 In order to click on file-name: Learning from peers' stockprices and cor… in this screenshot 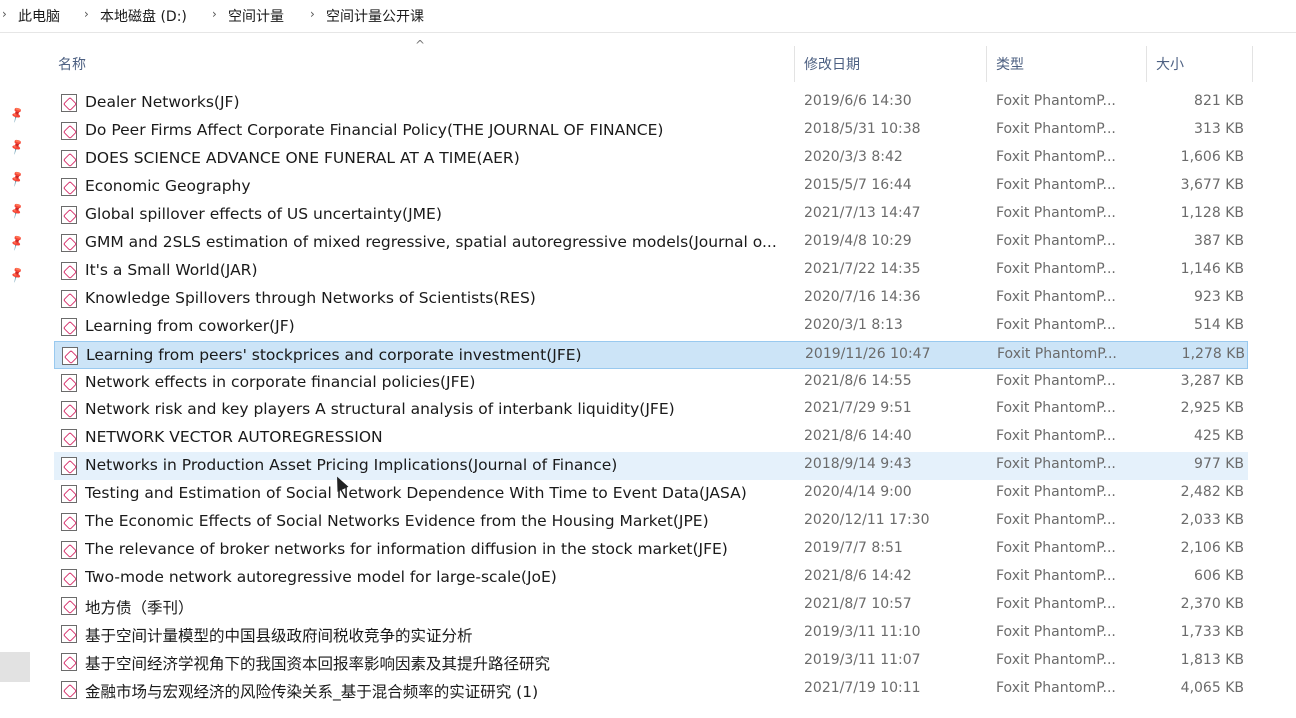, I will do `click(334, 354)`.